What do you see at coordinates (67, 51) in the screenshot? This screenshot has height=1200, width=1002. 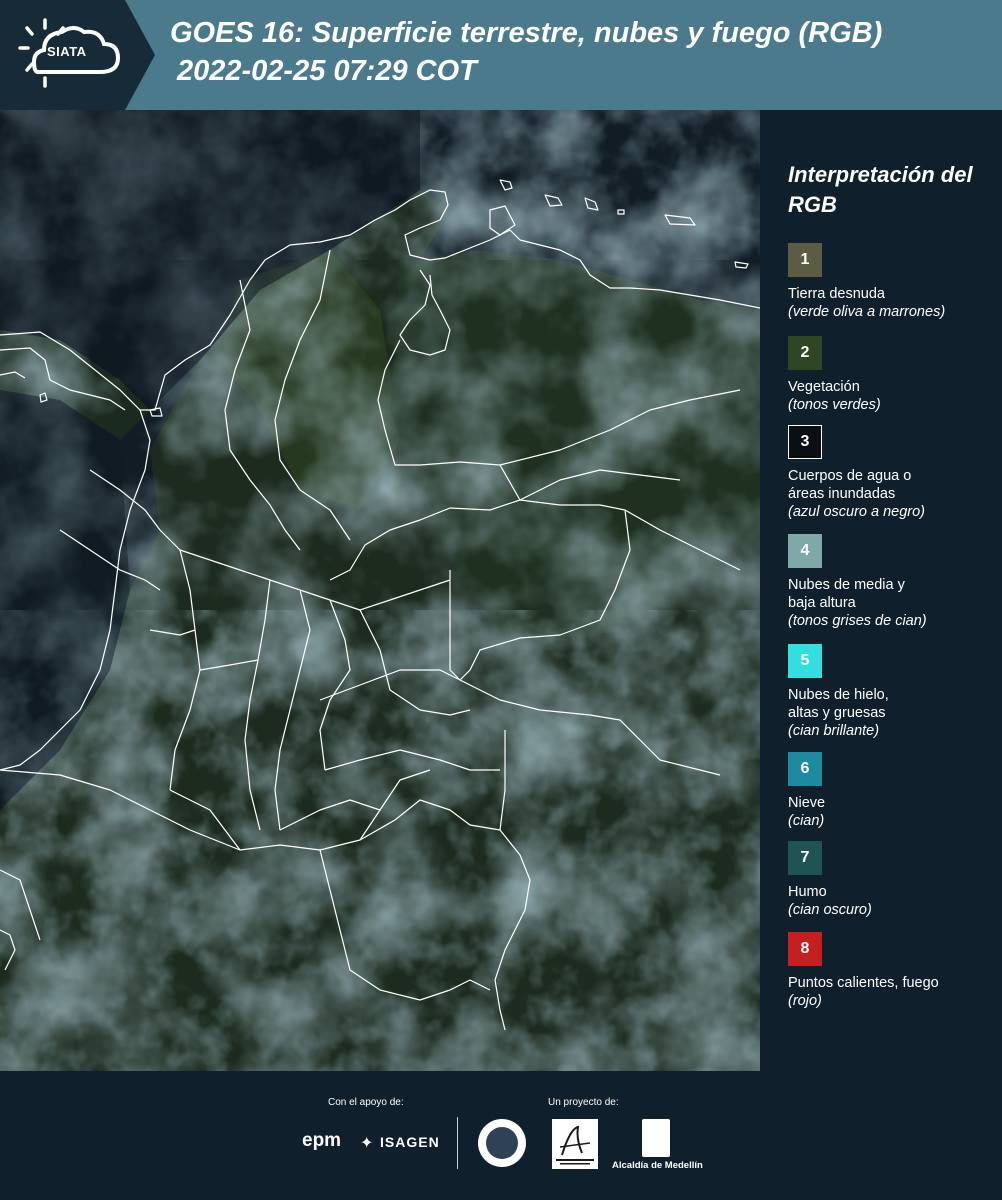 I see `siata-logo-text: SIATA` at bounding box center [67, 51].